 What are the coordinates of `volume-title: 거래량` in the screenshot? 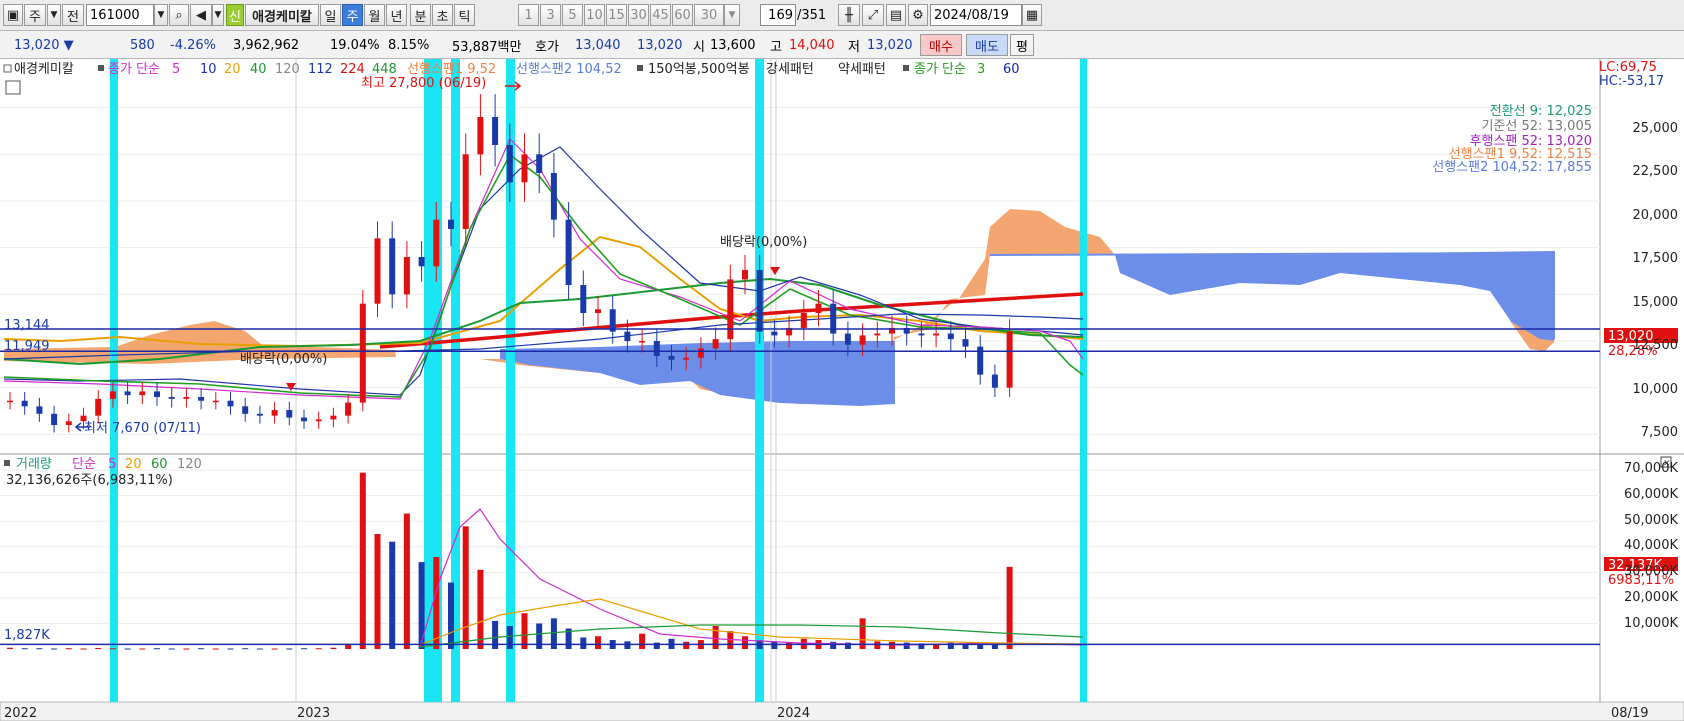 It's located at (34, 464).